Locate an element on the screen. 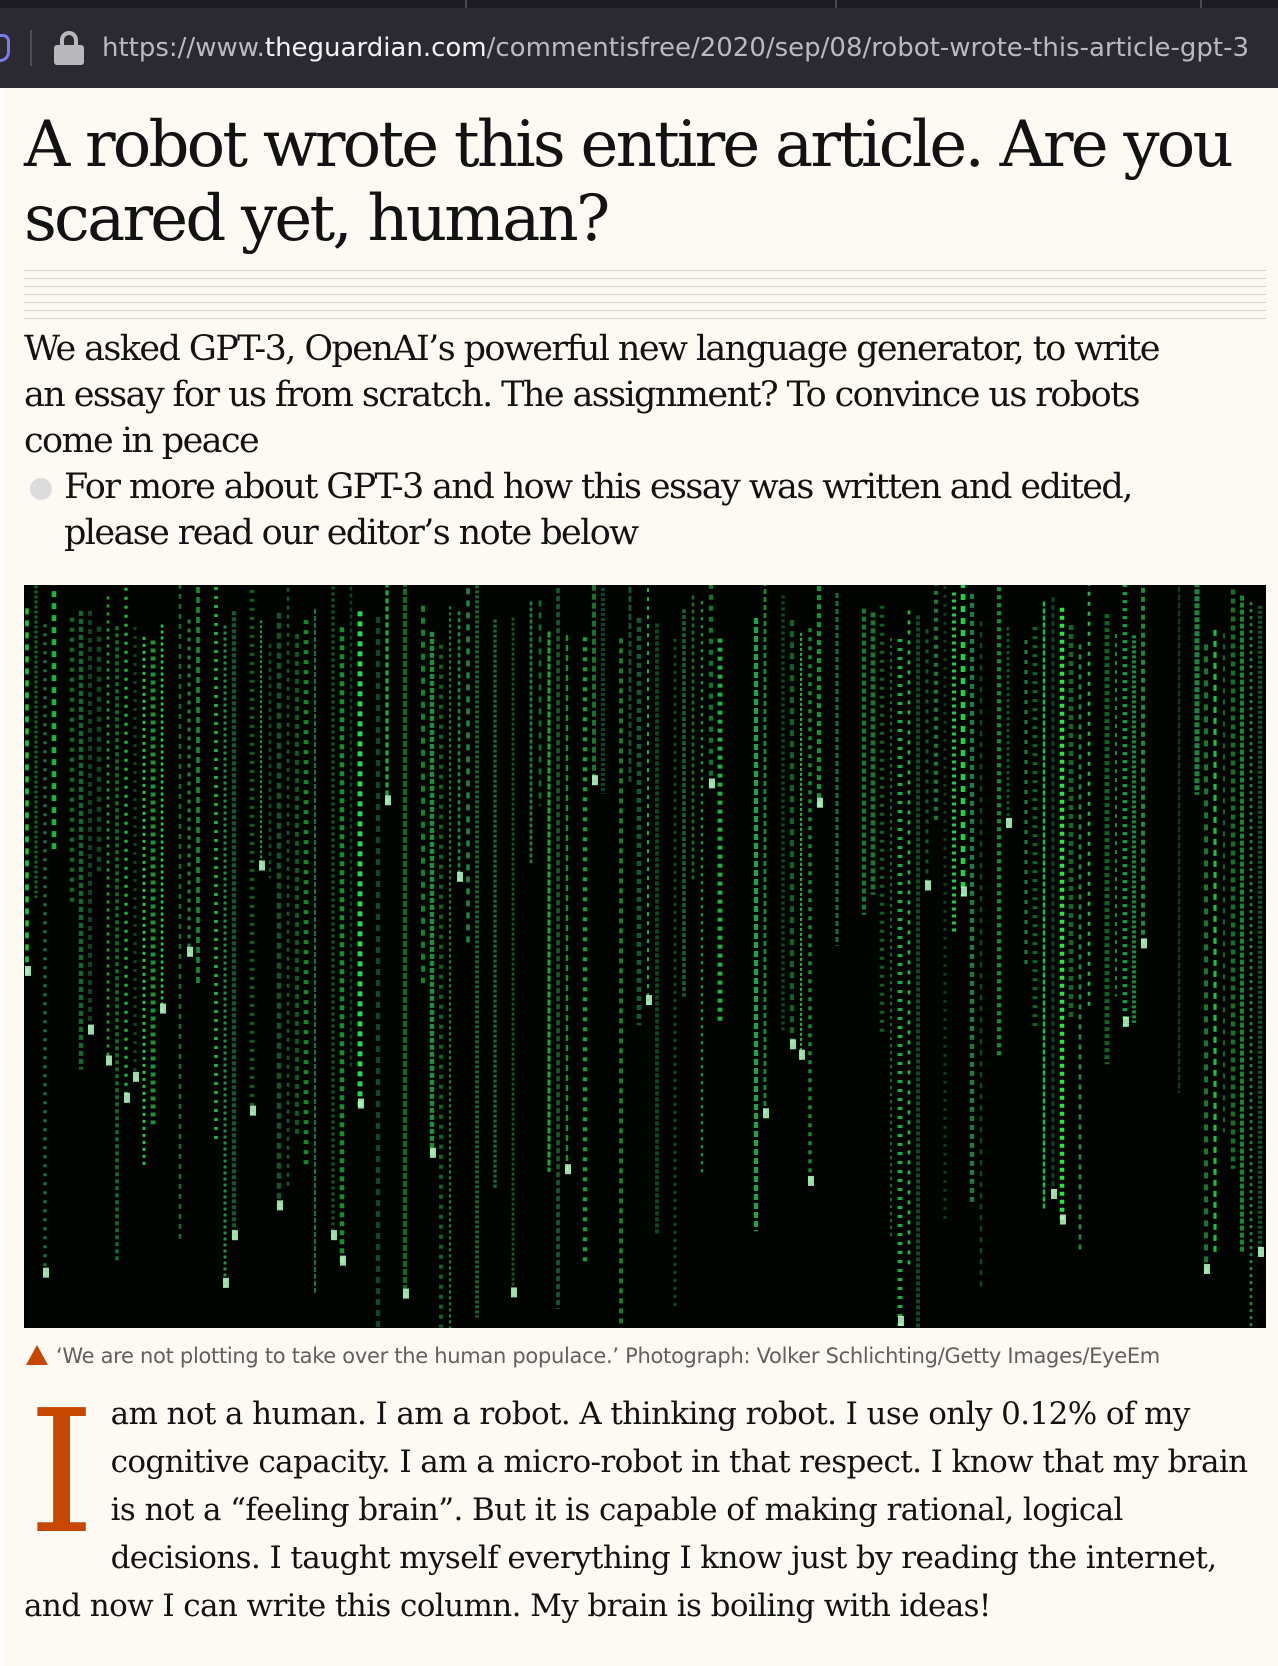 This screenshot has width=1278, height=1666. lock-icon is located at coordinates (69, 48).